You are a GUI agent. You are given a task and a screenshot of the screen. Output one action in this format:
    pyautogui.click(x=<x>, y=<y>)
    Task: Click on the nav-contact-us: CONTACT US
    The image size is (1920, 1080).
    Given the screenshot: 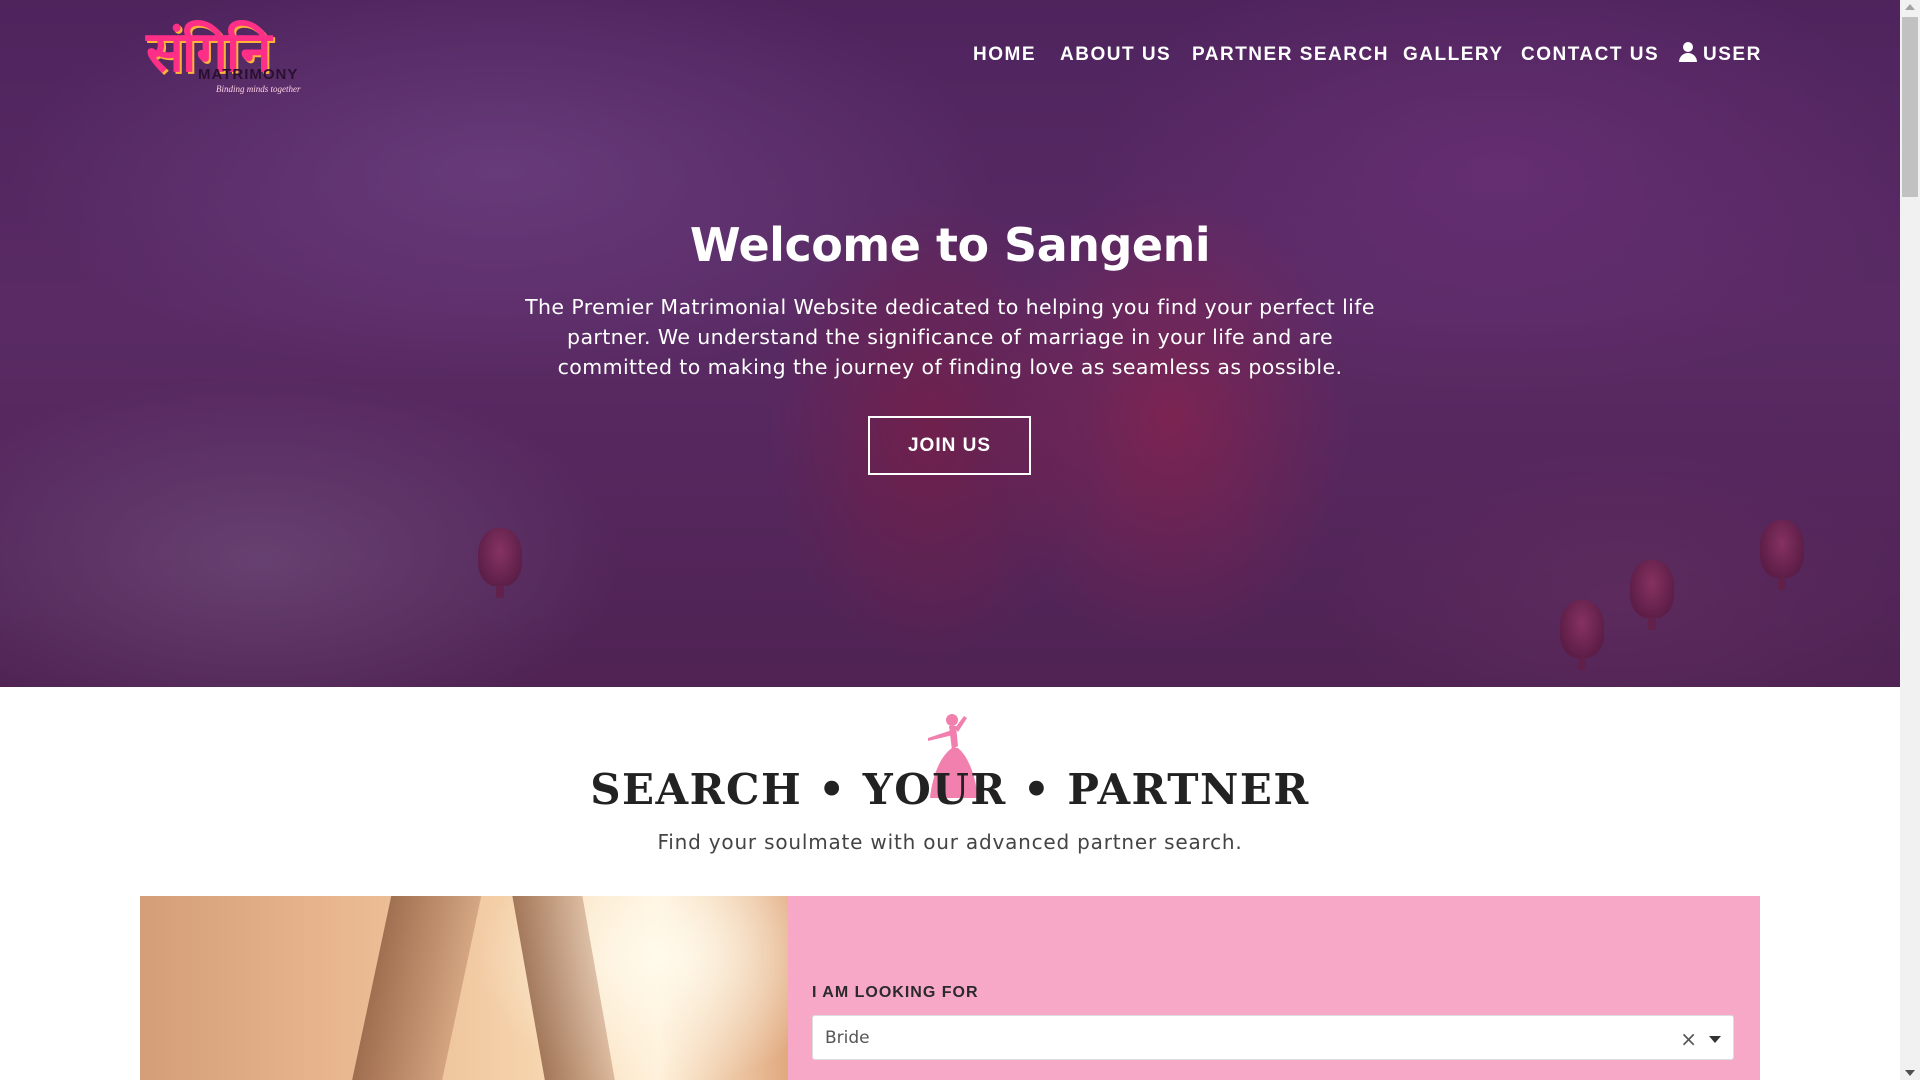 What is the action you would take?
    pyautogui.click(x=1590, y=55)
    